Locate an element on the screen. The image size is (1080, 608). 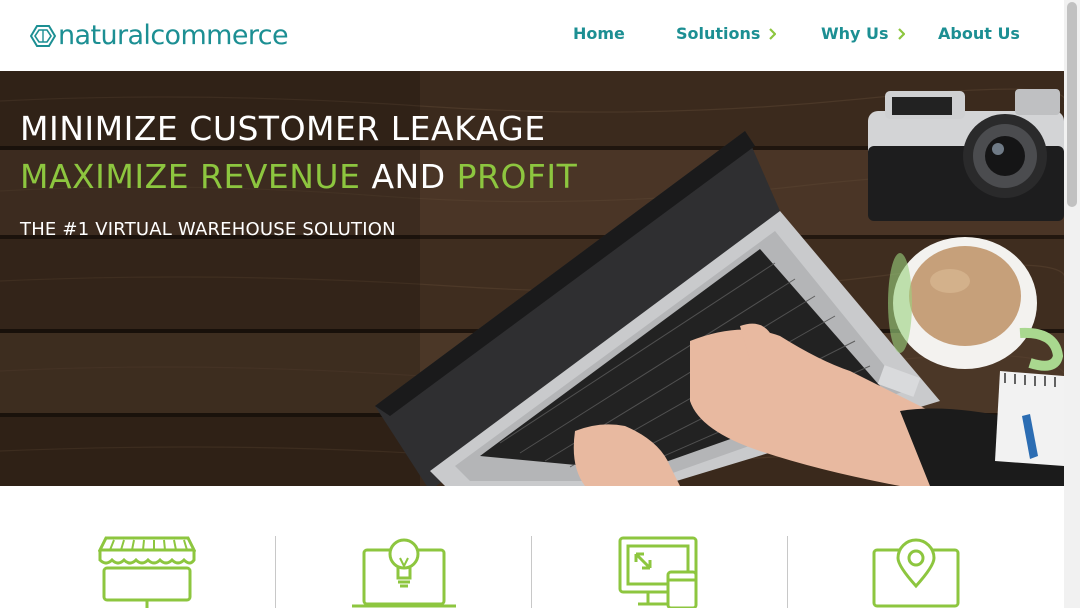
natural-commerce-logo: naturalcommerce is located at coordinates (159, 36).